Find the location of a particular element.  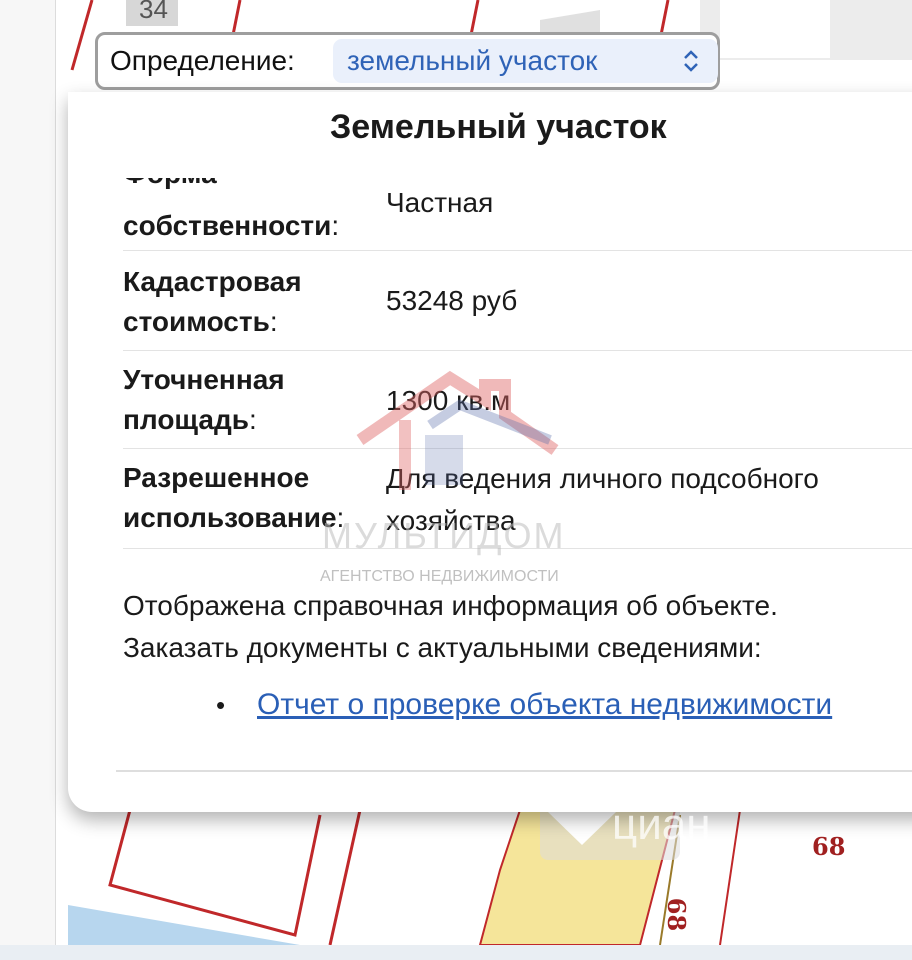

info-row-area: Уточненная площадь: 1300 кв.м is located at coordinates (517, 403).